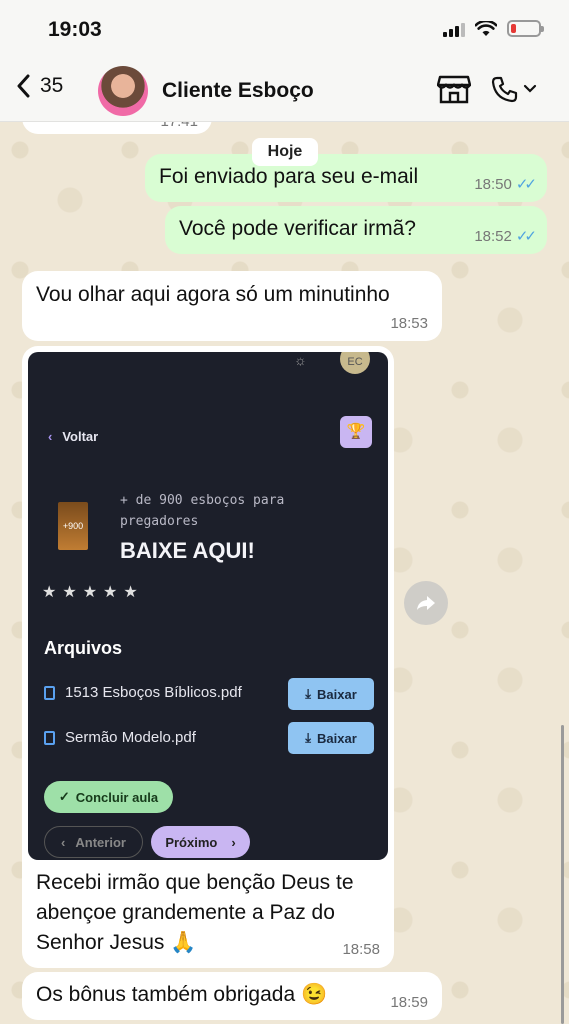 This screenshot has height=1024, width=569. What do you see at coordinates (530, 88) in the screenshot?
I see `chevron-down-icon` at bounding box center [530, 88].